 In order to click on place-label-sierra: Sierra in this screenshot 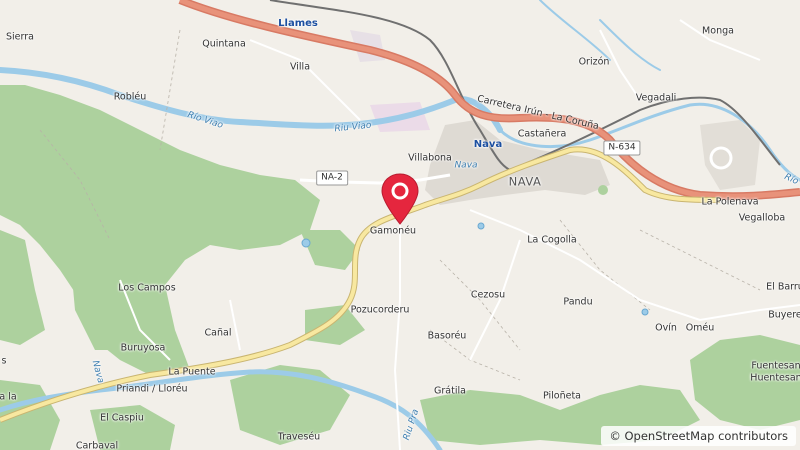, I will do `click(20, 37)`.